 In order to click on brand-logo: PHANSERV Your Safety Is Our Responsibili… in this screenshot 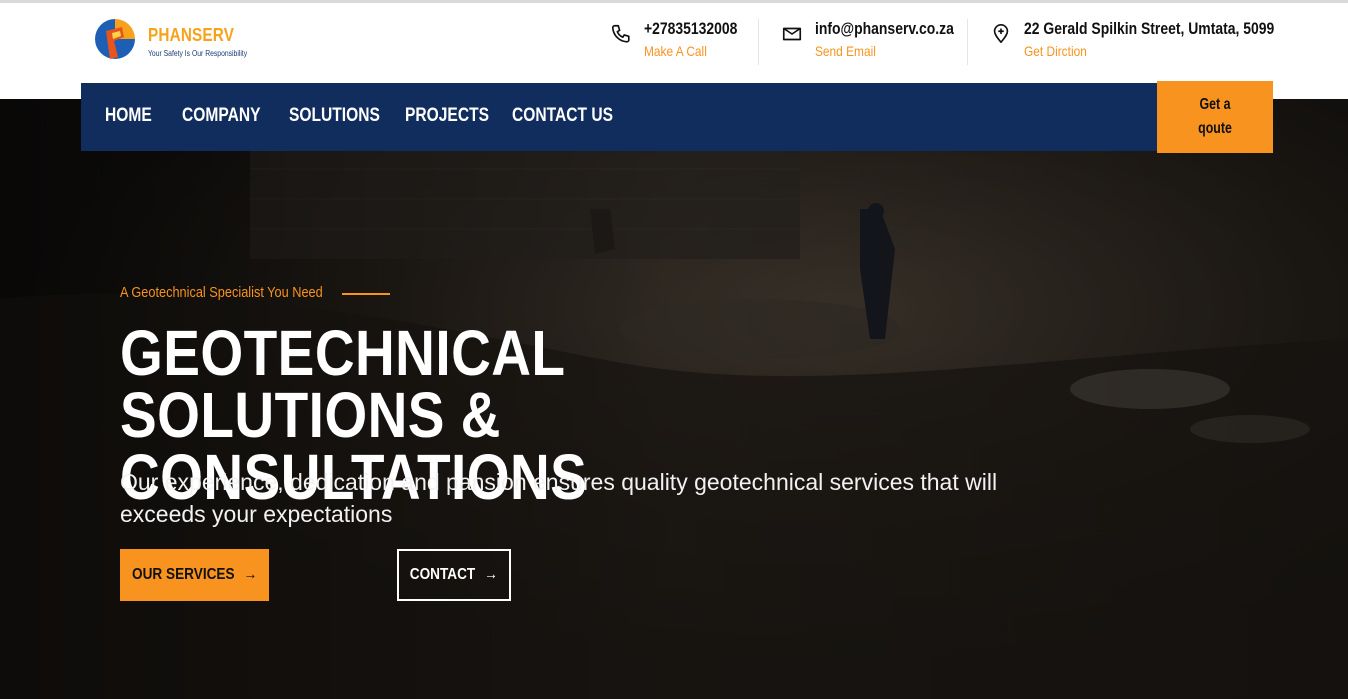, I will do `click(192, 41)`.